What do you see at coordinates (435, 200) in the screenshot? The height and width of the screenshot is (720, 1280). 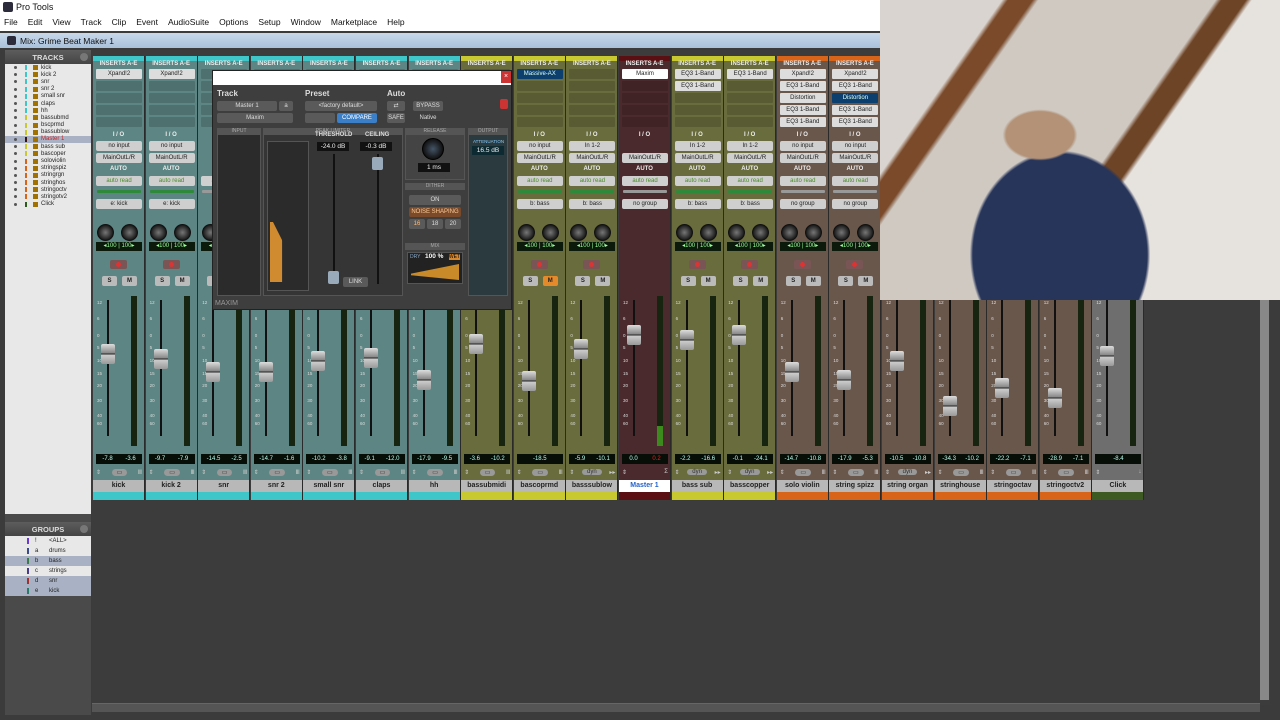 I see `dither-on-button: ON` at bounding box center [435, 200].